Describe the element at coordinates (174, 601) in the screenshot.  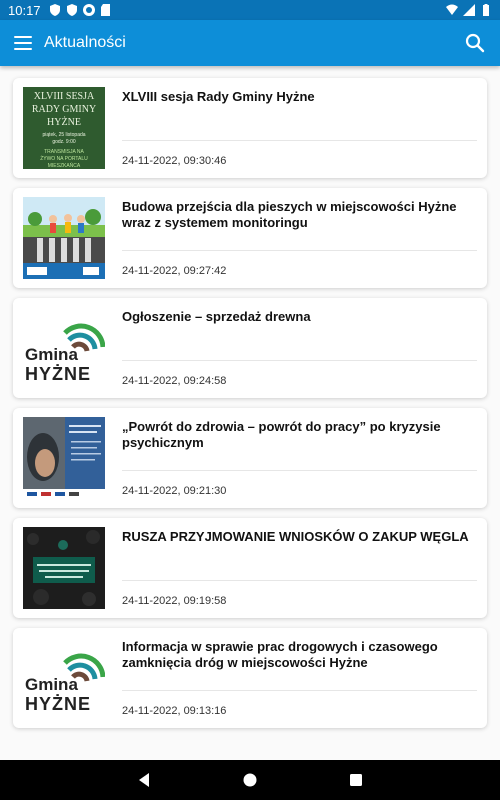
I see `news-date: 24-11-2022, 09:19:58` at that location.